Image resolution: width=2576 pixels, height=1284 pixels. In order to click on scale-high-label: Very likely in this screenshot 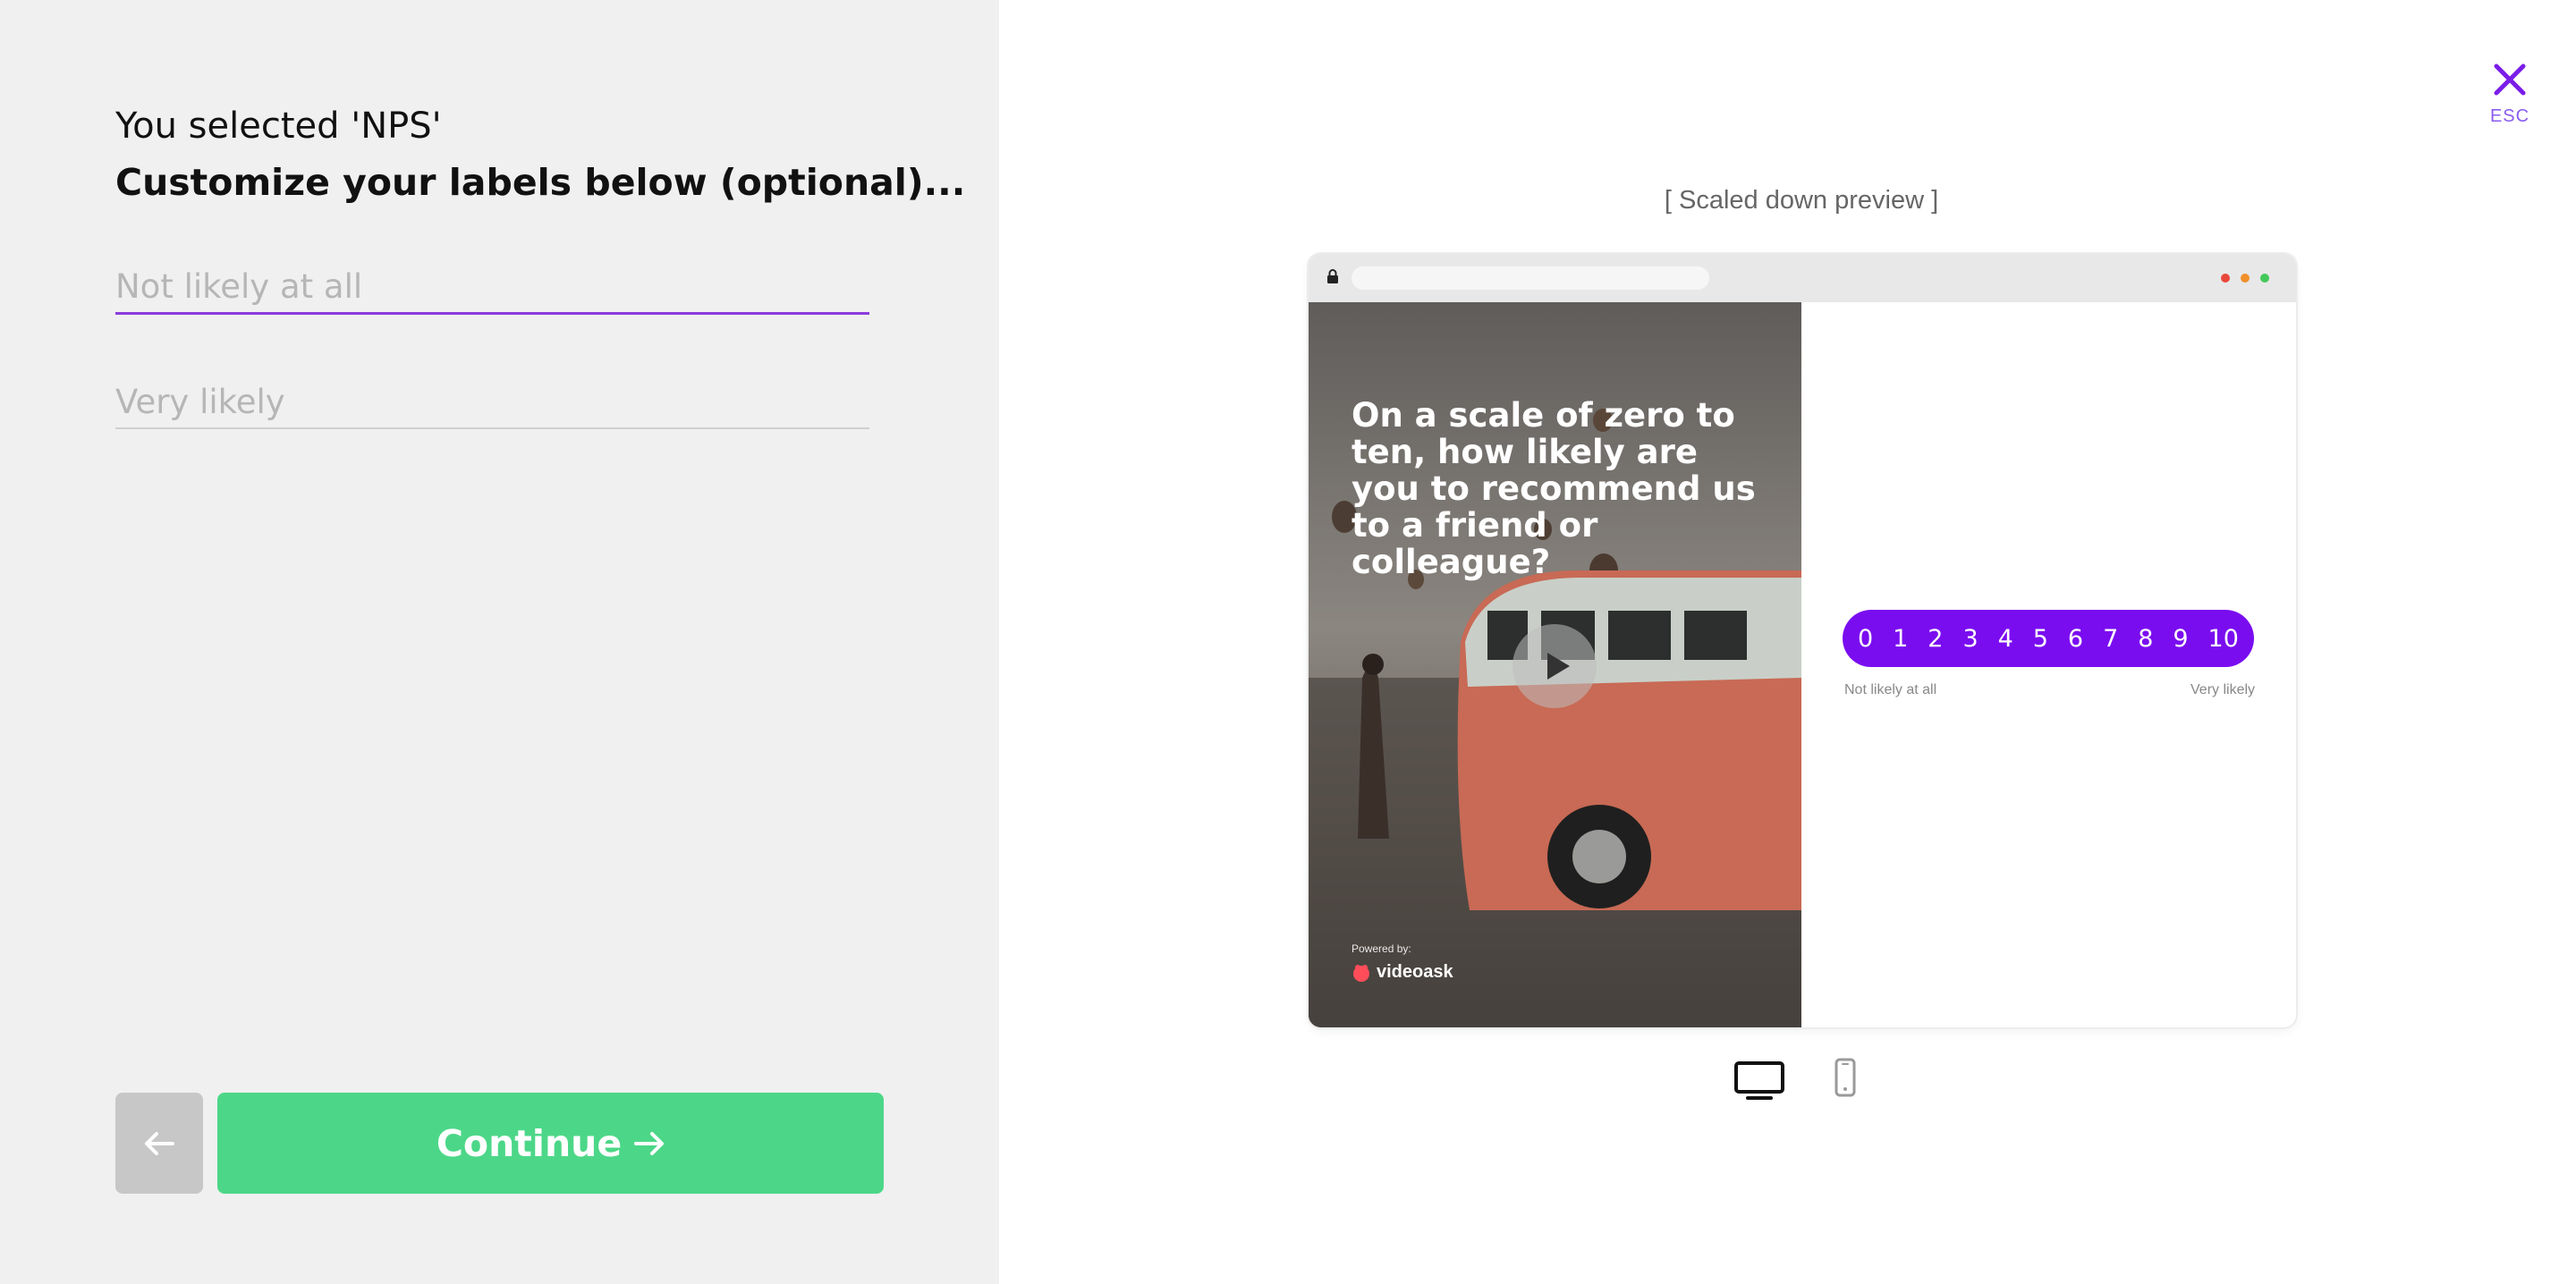, I will do `click(2223, 690)`.